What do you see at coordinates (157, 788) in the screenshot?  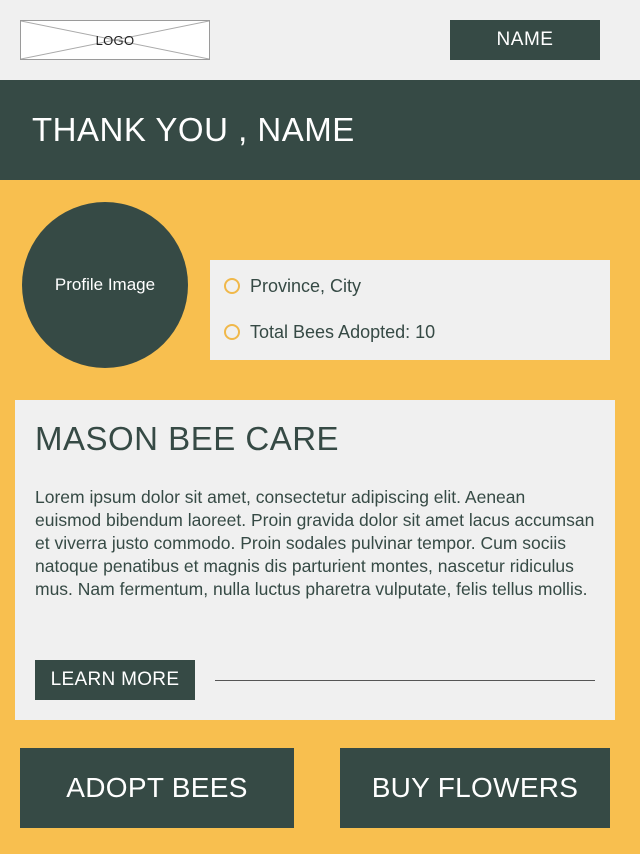 I see `adopt-bees-button: ADOPT BEES` at bounding box center [157, 788].